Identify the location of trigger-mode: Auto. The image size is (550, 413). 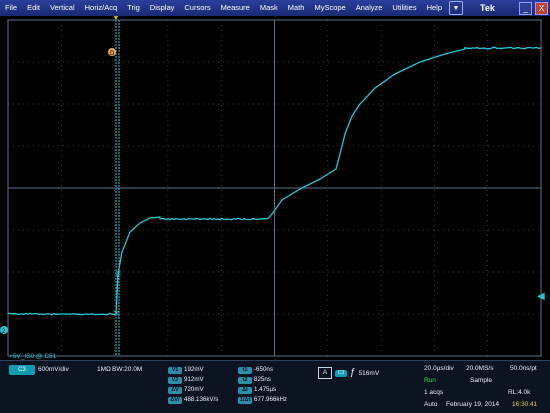
(430, 404).